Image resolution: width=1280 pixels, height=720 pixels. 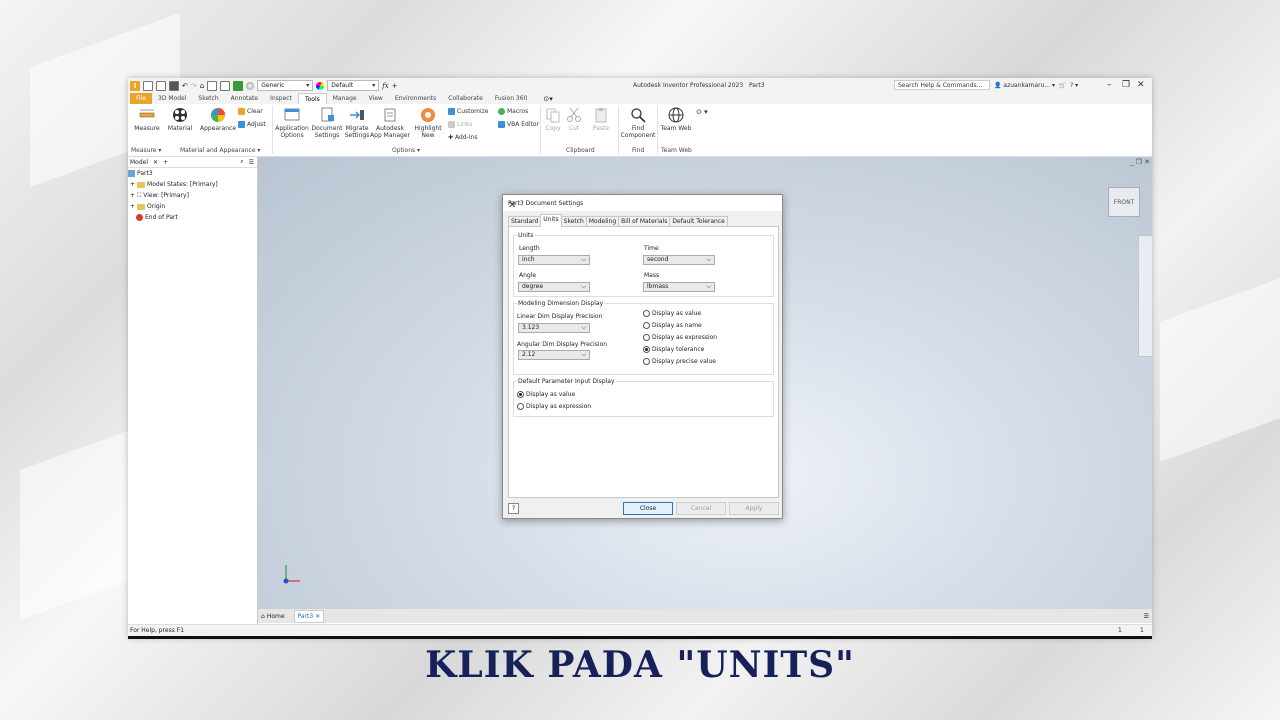 What do you see at coordinates (640, 637) in the screenshot?
I see `divider` at bounding box center [640, 637].